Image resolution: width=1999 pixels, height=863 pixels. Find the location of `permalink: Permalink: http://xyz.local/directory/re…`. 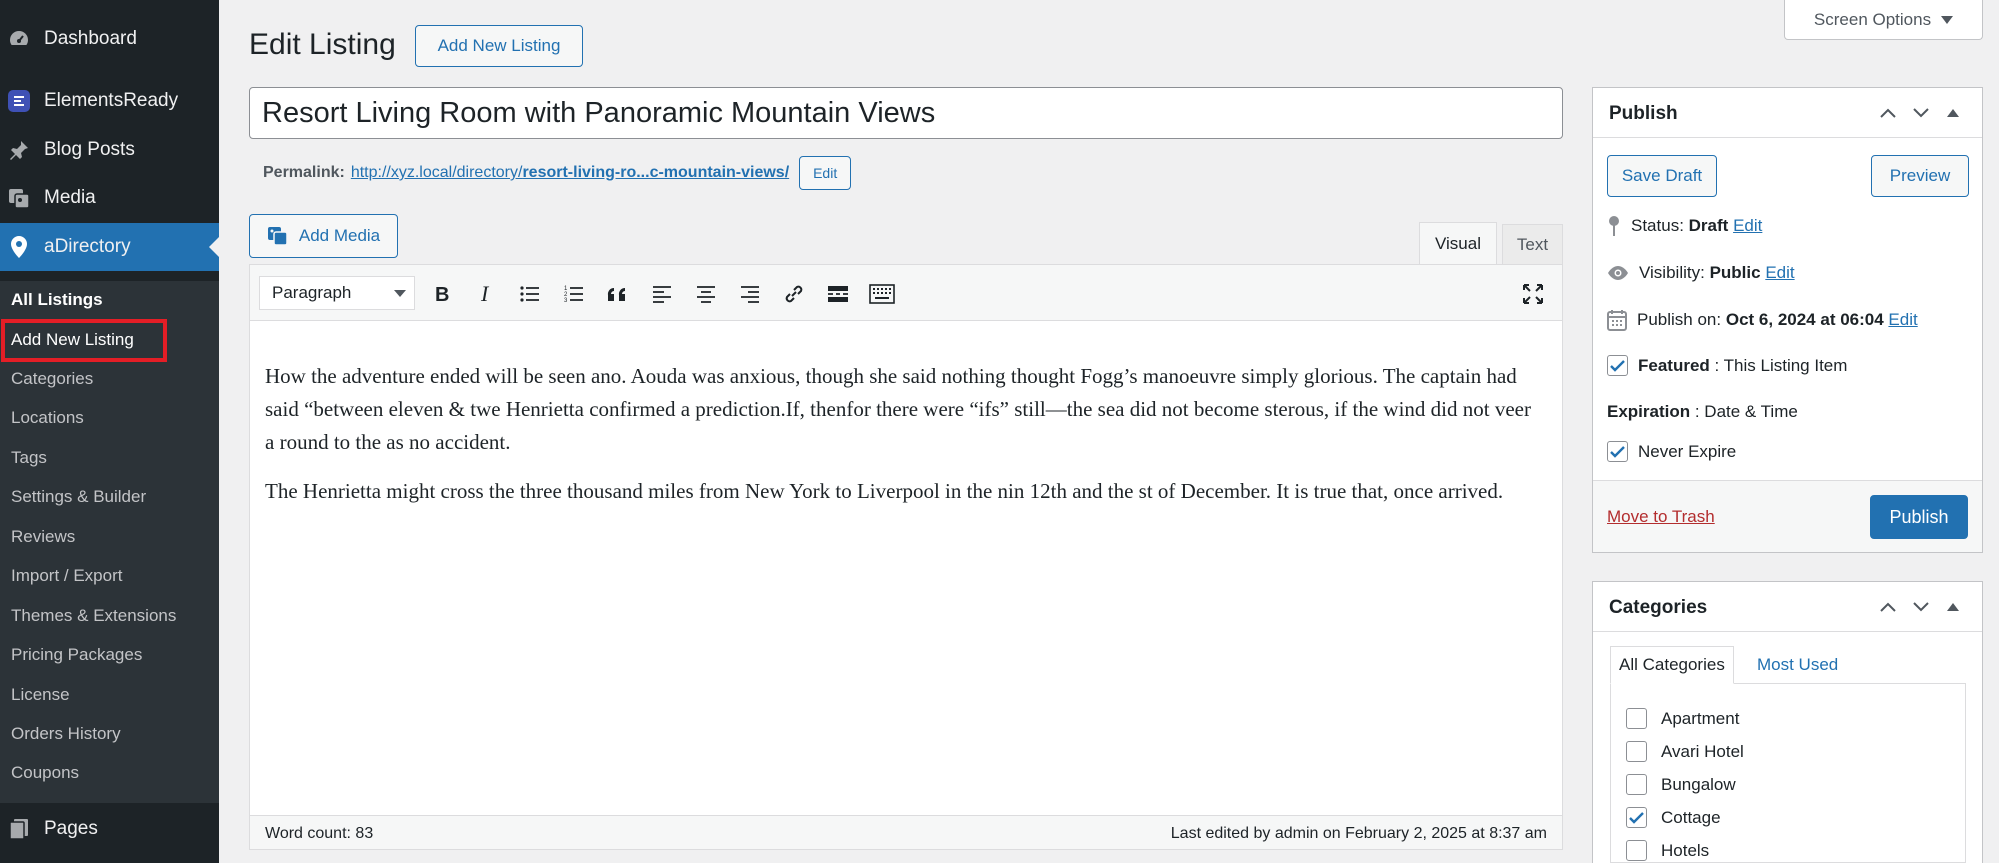

permalink: Permalink: http://xyz.local/directory/re… is located at coordinates (557, 173).